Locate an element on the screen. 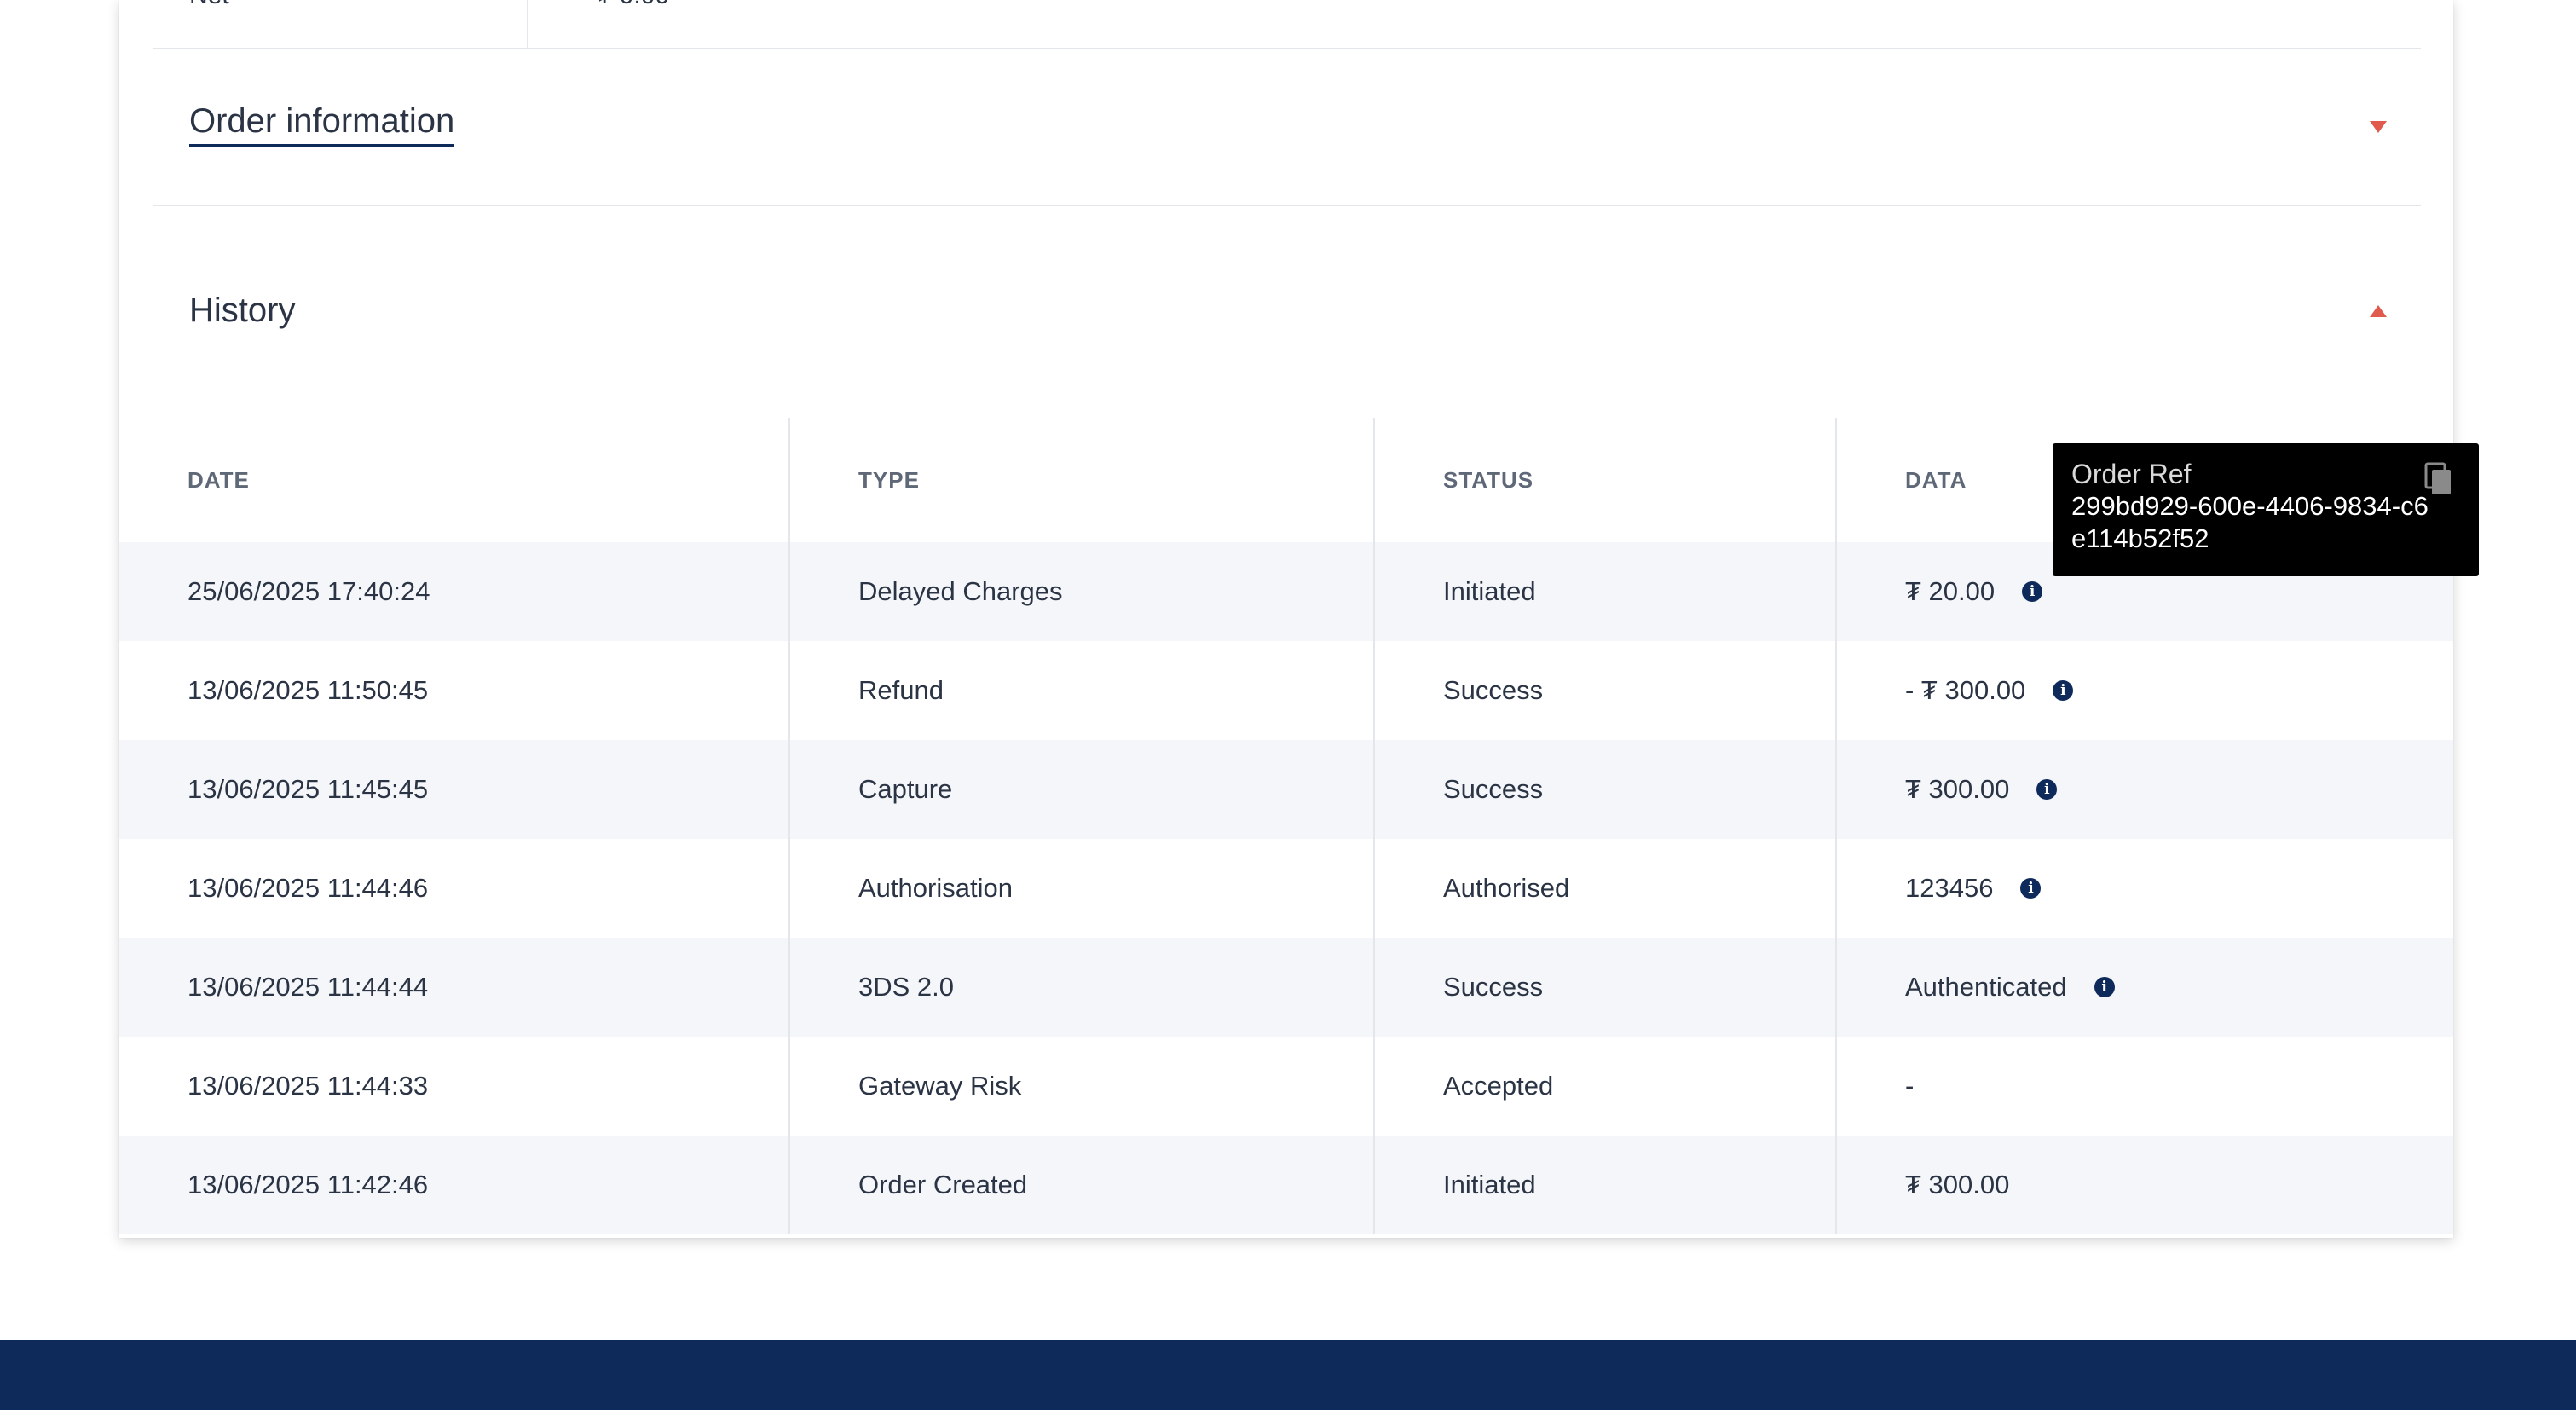 The image size is (2576, 1410). tooltip-order-ref-value: 299bd929-600e-4406-9834-c6e114b52f52 is located at coordinates (2250, 522).